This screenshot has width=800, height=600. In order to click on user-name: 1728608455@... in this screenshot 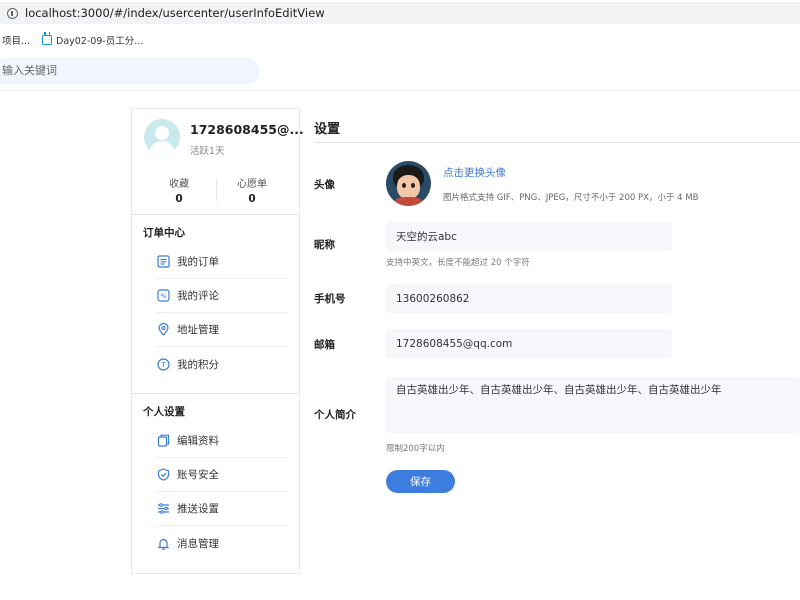, I will do `click(247, 129)`.